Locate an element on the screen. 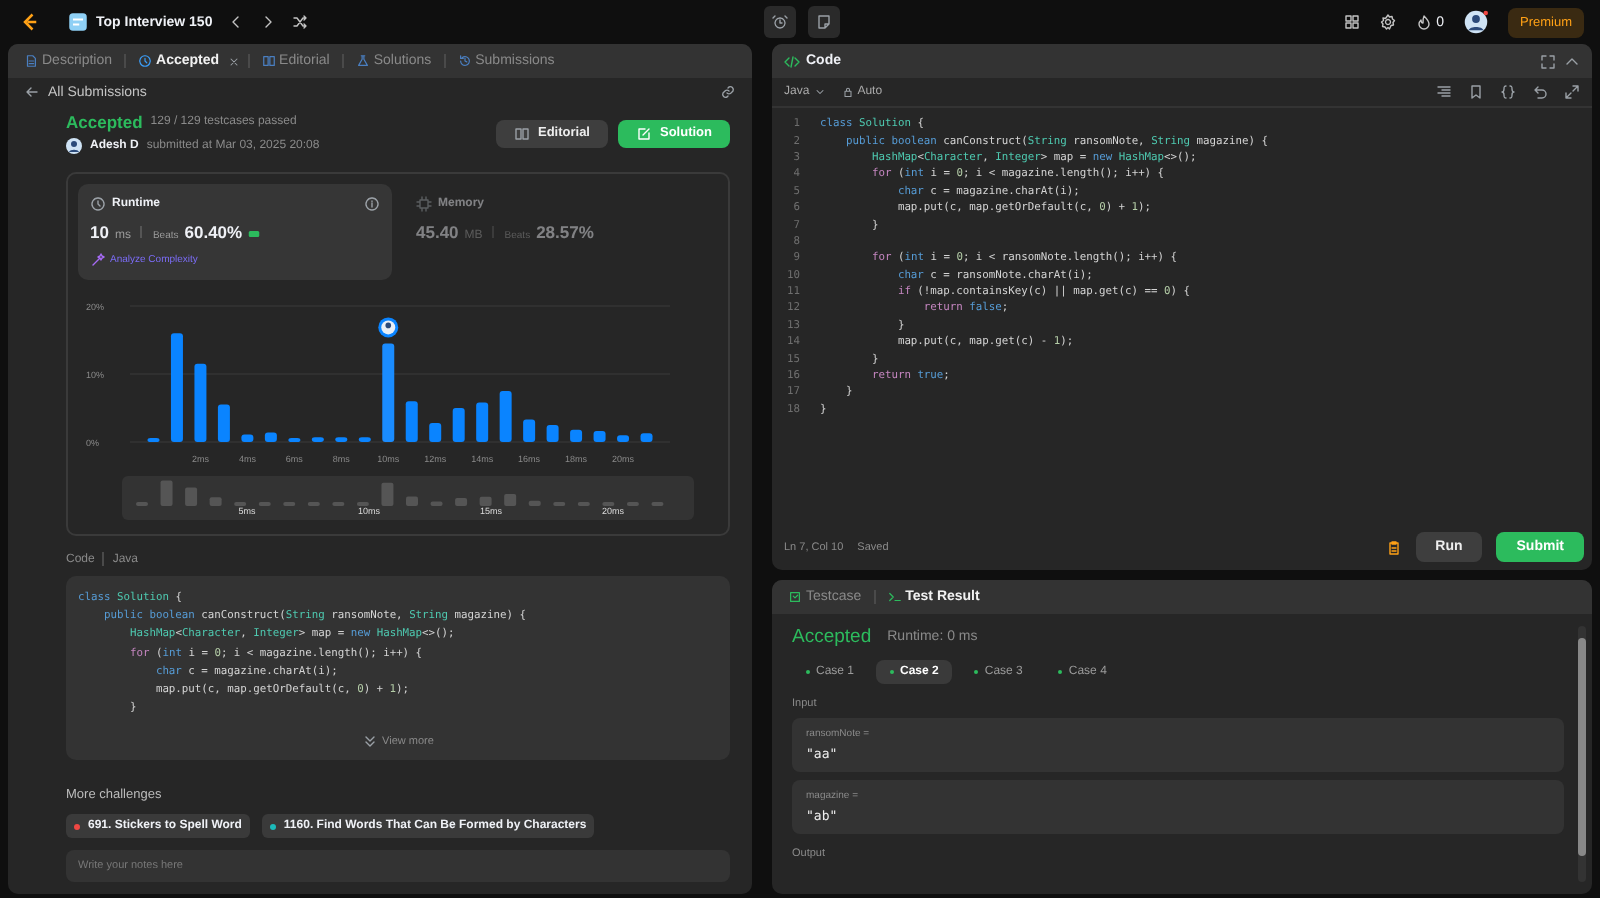 Image resolution: width=1600 pixels, height=898 pixels. info-icon is located at coordinates (372, 204).